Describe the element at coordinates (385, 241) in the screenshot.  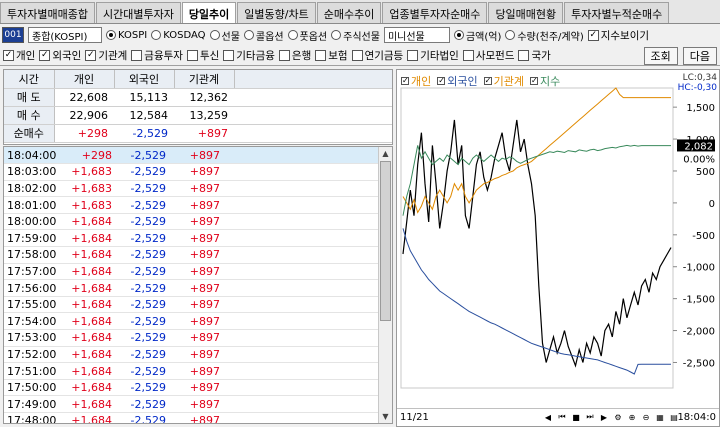
I see `scroll-thumb` at that location.